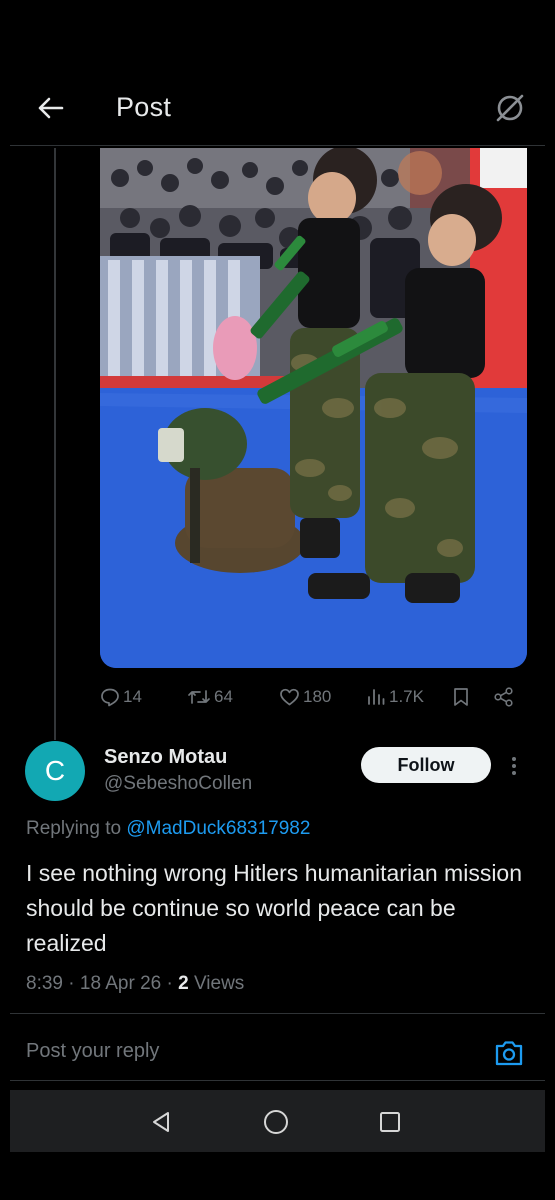  What do you see at coordinates (132, 696) in the screenshot?
I see `reply-count: 14` at bounding box center [132, 696].